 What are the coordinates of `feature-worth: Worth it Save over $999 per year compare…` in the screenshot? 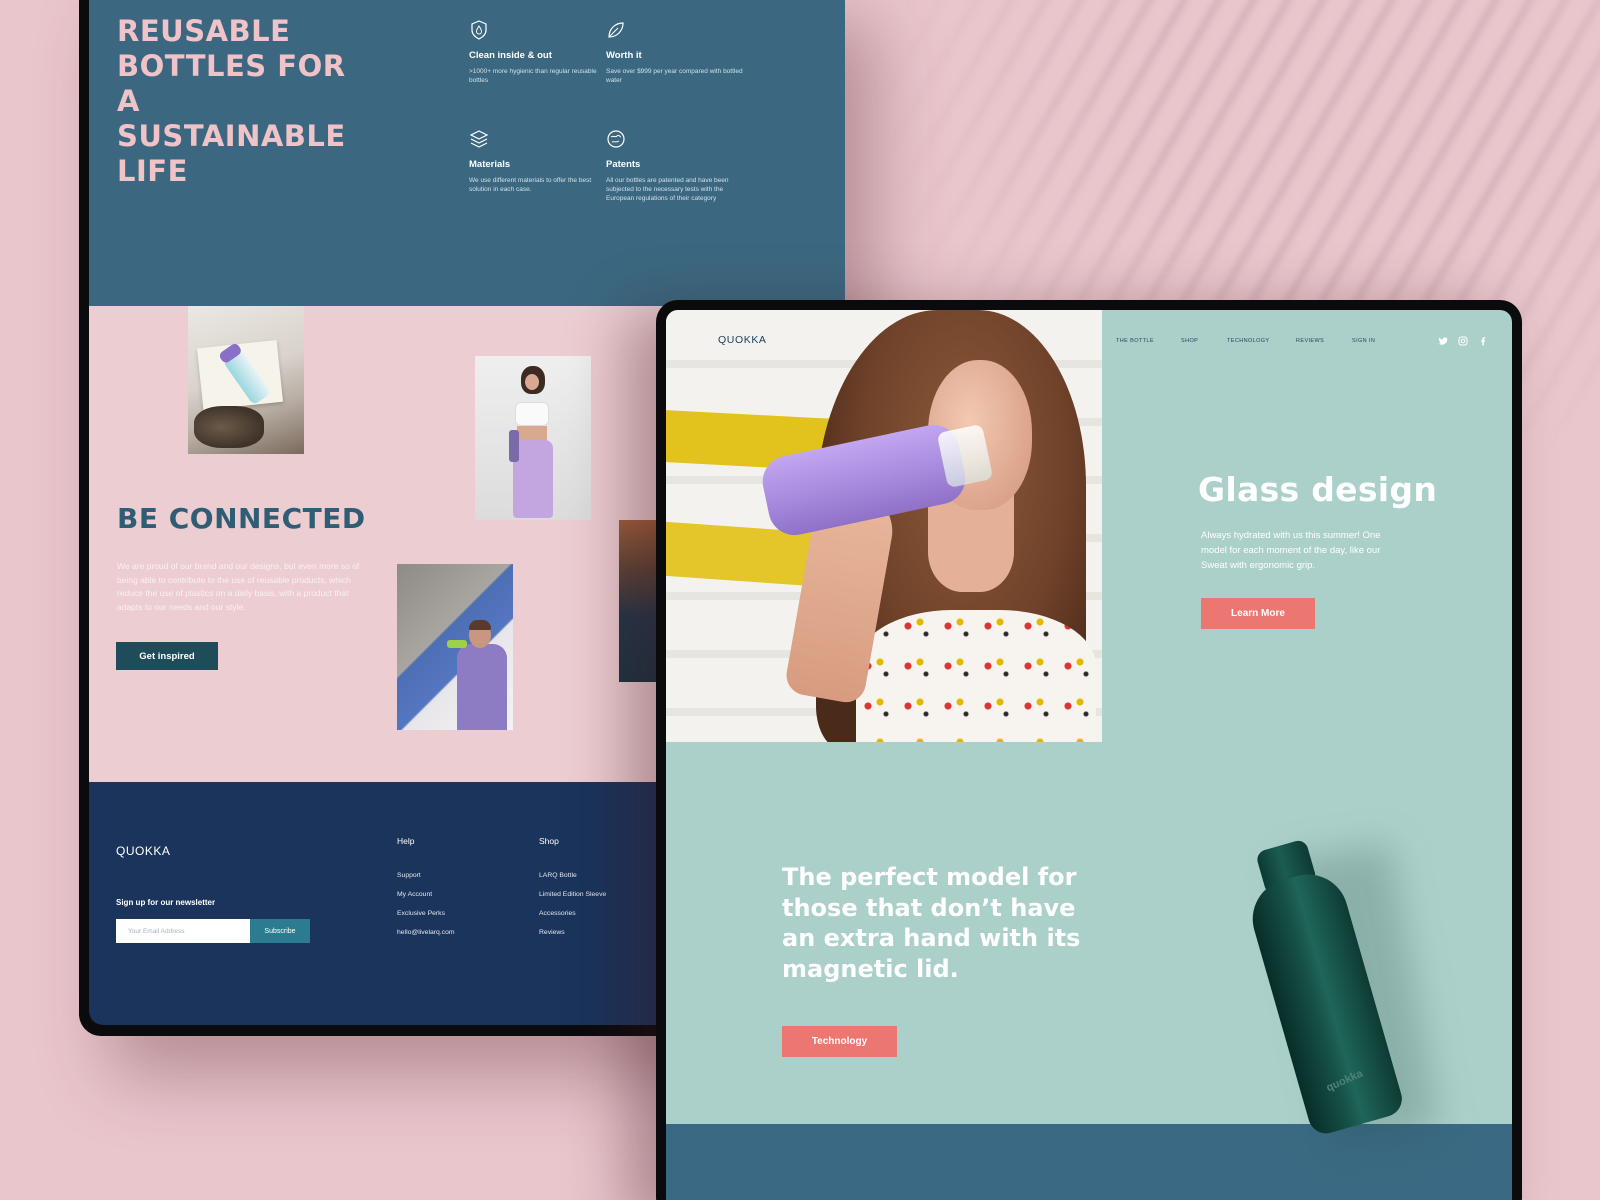 It's located at (676, 52).